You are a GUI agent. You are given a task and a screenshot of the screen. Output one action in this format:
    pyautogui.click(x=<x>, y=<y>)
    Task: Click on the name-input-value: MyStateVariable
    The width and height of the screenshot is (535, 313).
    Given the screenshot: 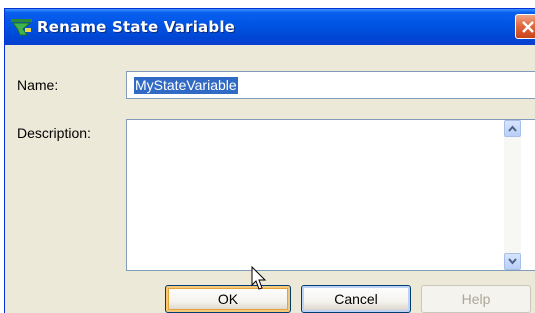 What is the action you would take?
    pyautogui.click(x=186, y=85)
    